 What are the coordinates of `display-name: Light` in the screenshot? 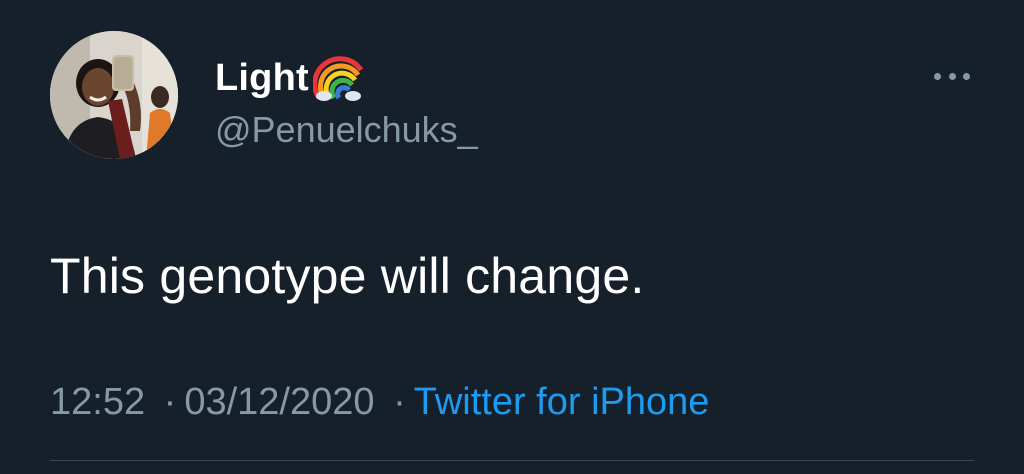 It's located at (262, 78).